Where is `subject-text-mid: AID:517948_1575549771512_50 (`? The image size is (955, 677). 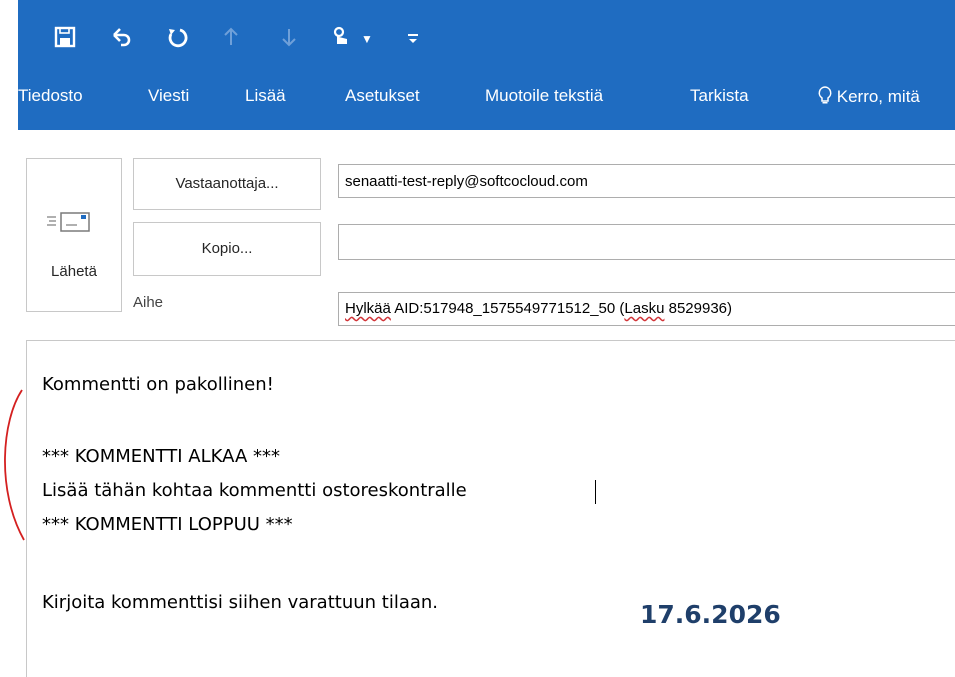
subject-text-mid: AID:517948_1575549771512_50 ( is located at coordinates (507, 308).